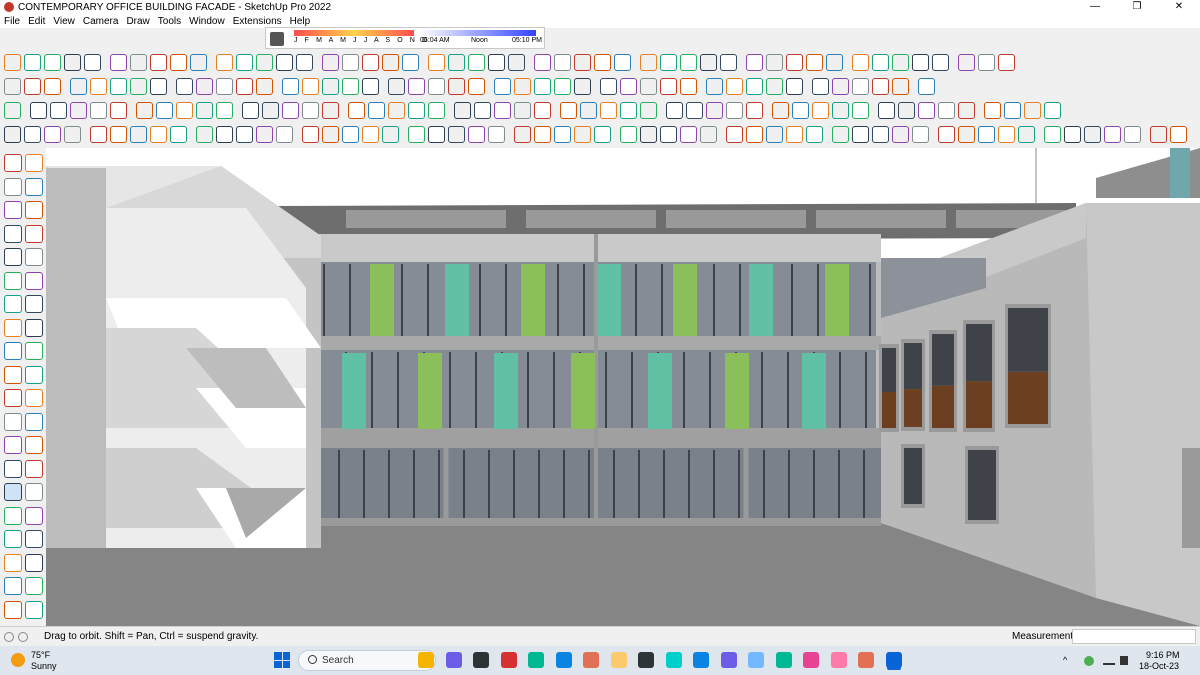 This screenshot has height=675, width=1200. What do you see at coordinates (1159, 666) in the screenshot?
I see `clock-date: 18-Oct-23` at bounding box center [1159, 666].